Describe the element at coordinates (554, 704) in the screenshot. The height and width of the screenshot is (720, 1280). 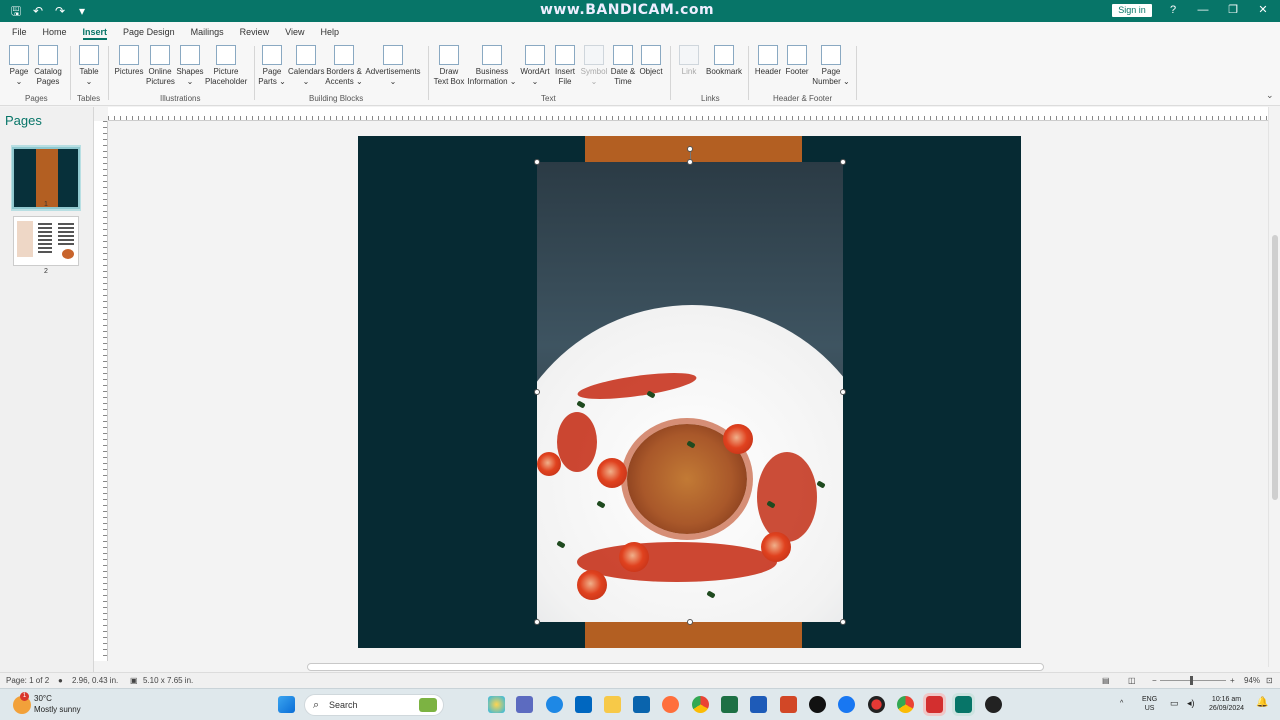
I see `edge-icon` at that location.